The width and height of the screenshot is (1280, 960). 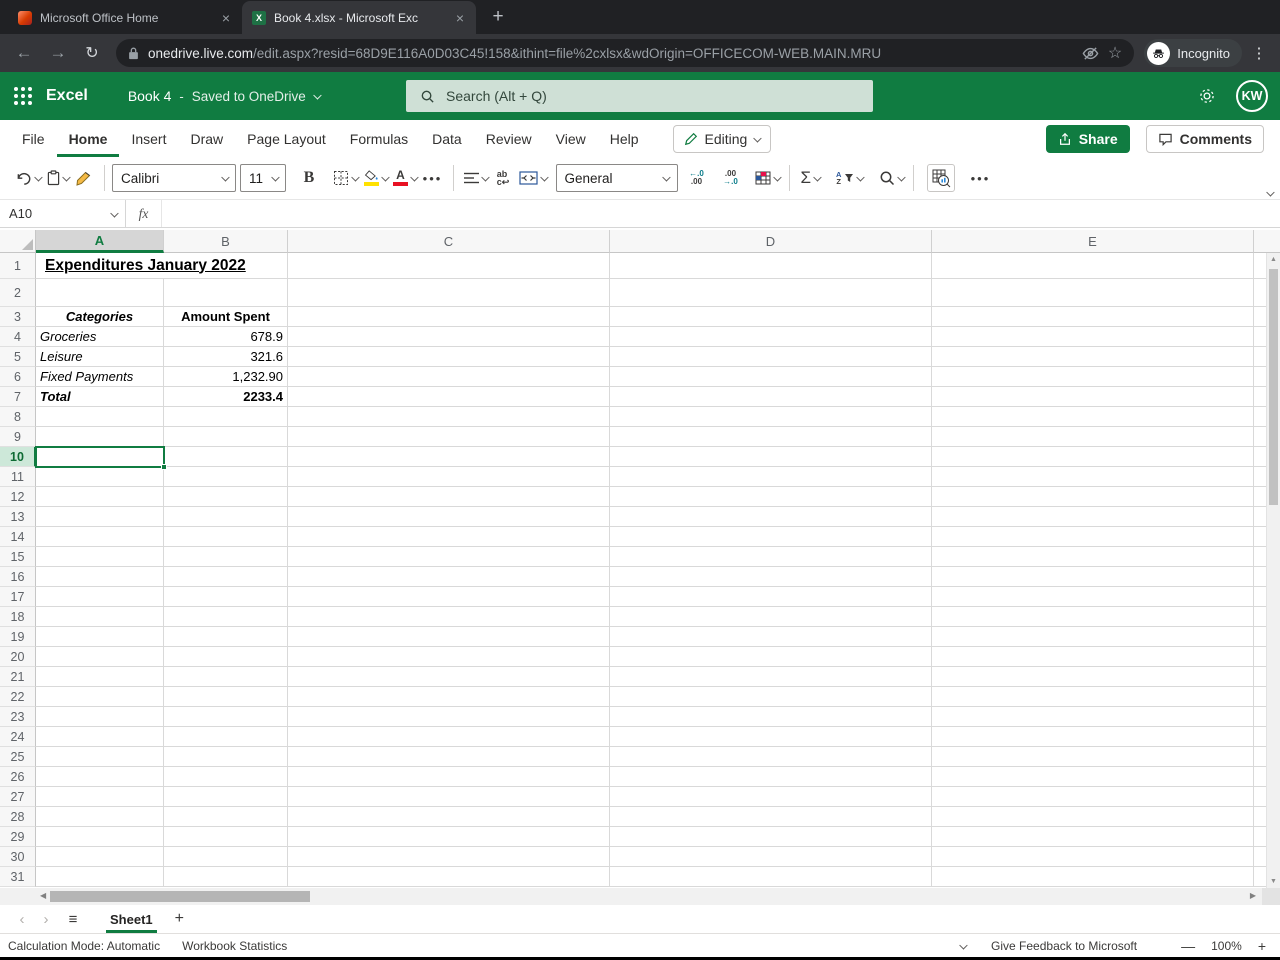 I want to click on app-launcher-icon, so click(x=23, y=96).